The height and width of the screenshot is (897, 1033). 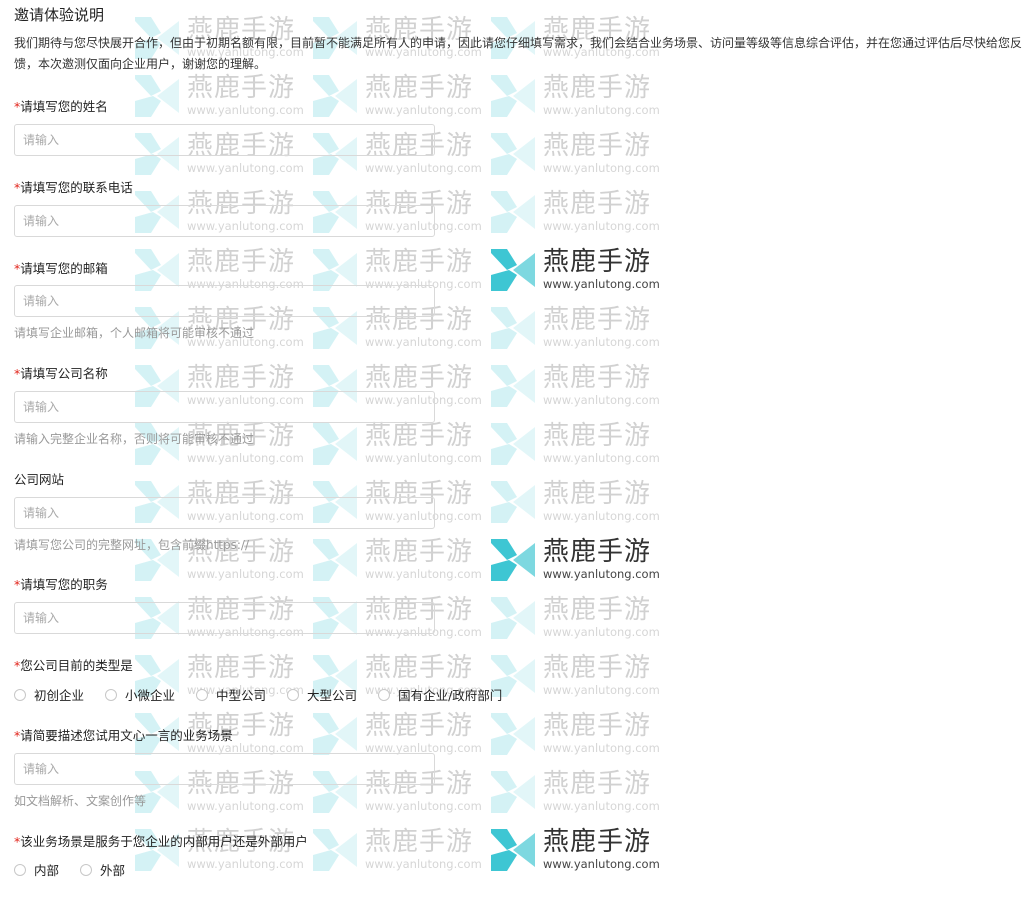 What do you see at coordinates (322, 694) in the screenshot?
I see `radio-large-company: 大型公司` at bounding box center [322, 694].